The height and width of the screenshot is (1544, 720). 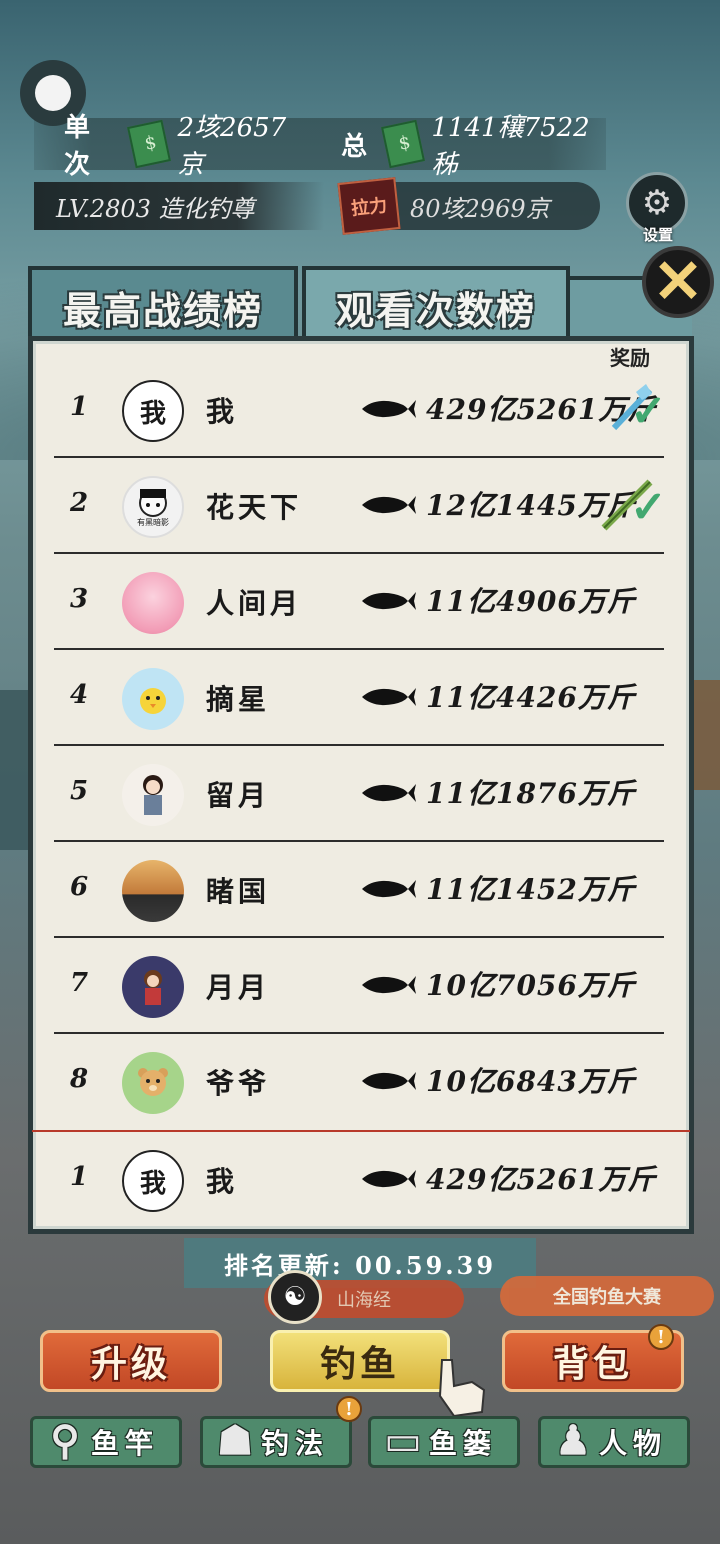 I want to click on total-catch-label: 总, so click(x=354, y=146).